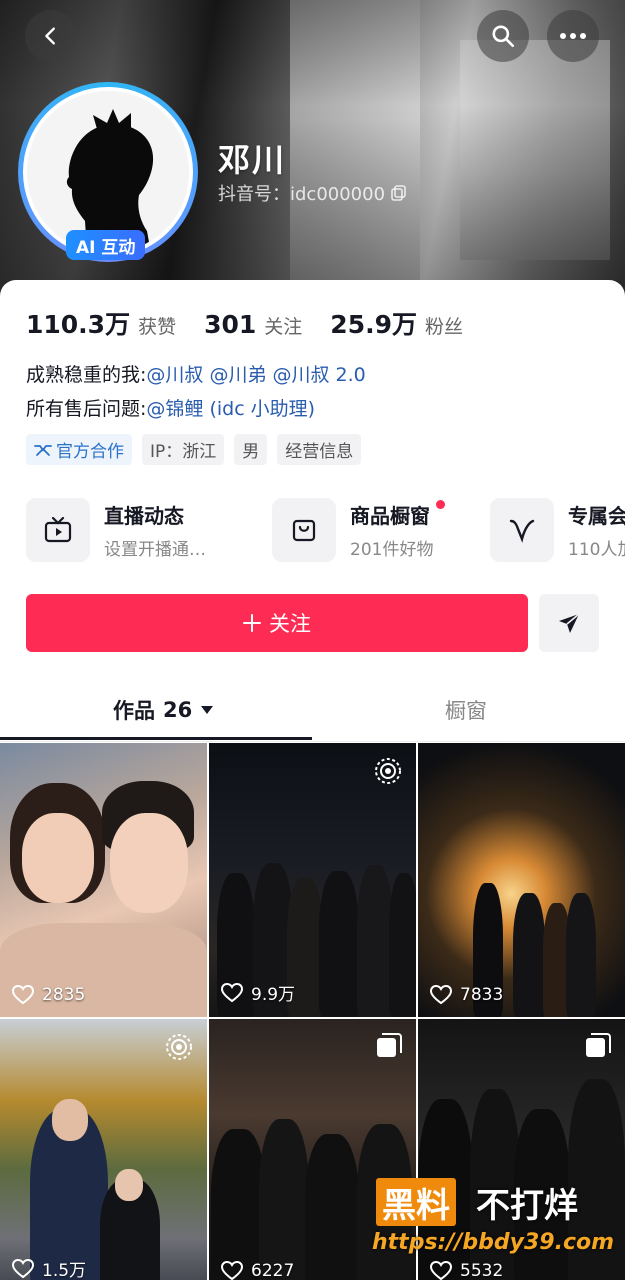 This screenshot has height=1280, width=625. I want to click on official-partner-tag: 官方合作, so click(79, 449).